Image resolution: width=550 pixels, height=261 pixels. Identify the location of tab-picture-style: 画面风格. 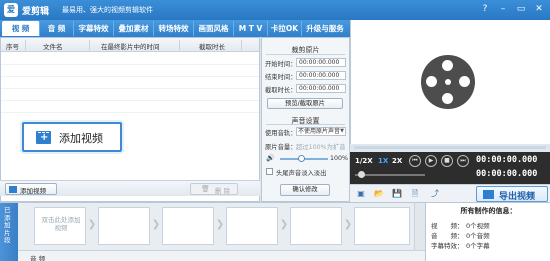
(214, 28).